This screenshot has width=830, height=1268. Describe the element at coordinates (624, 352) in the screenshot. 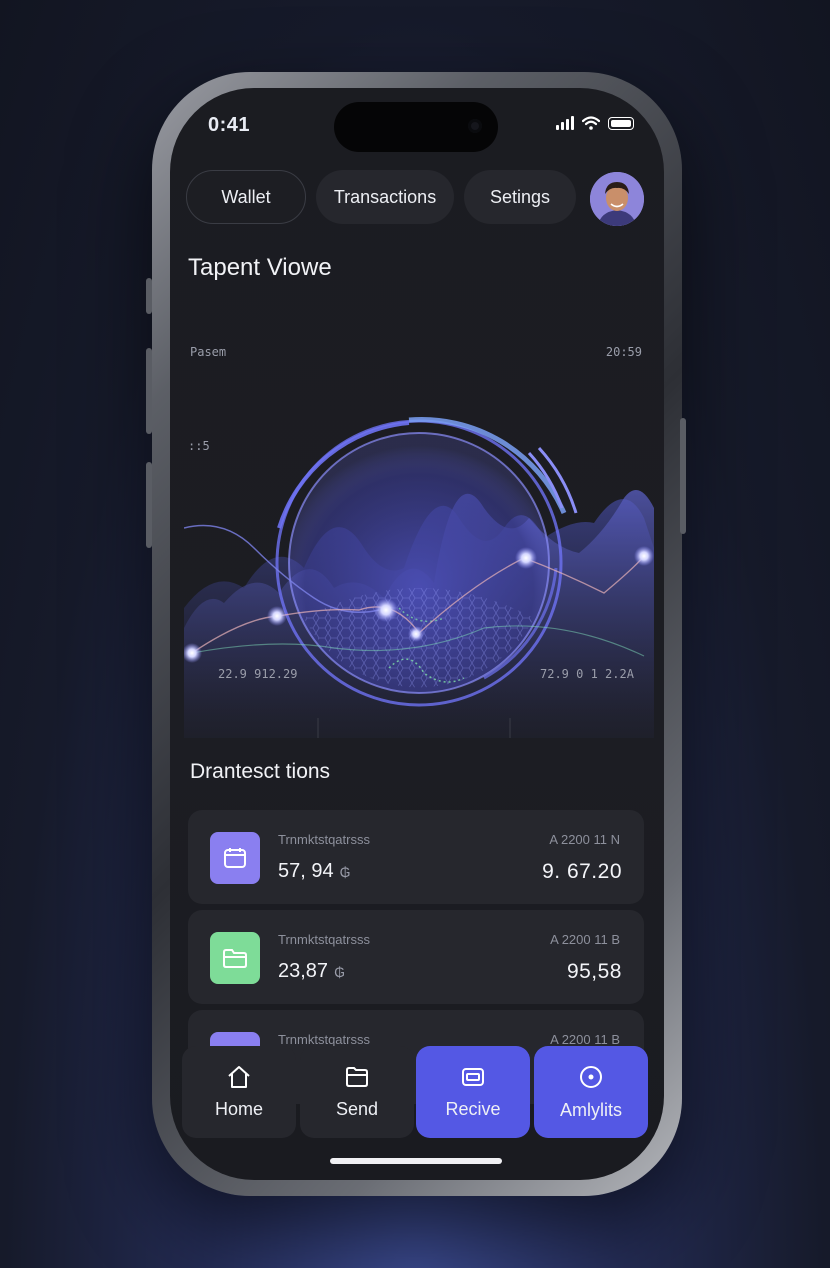

I see `chart-label-top-right: 20:59` at that location.